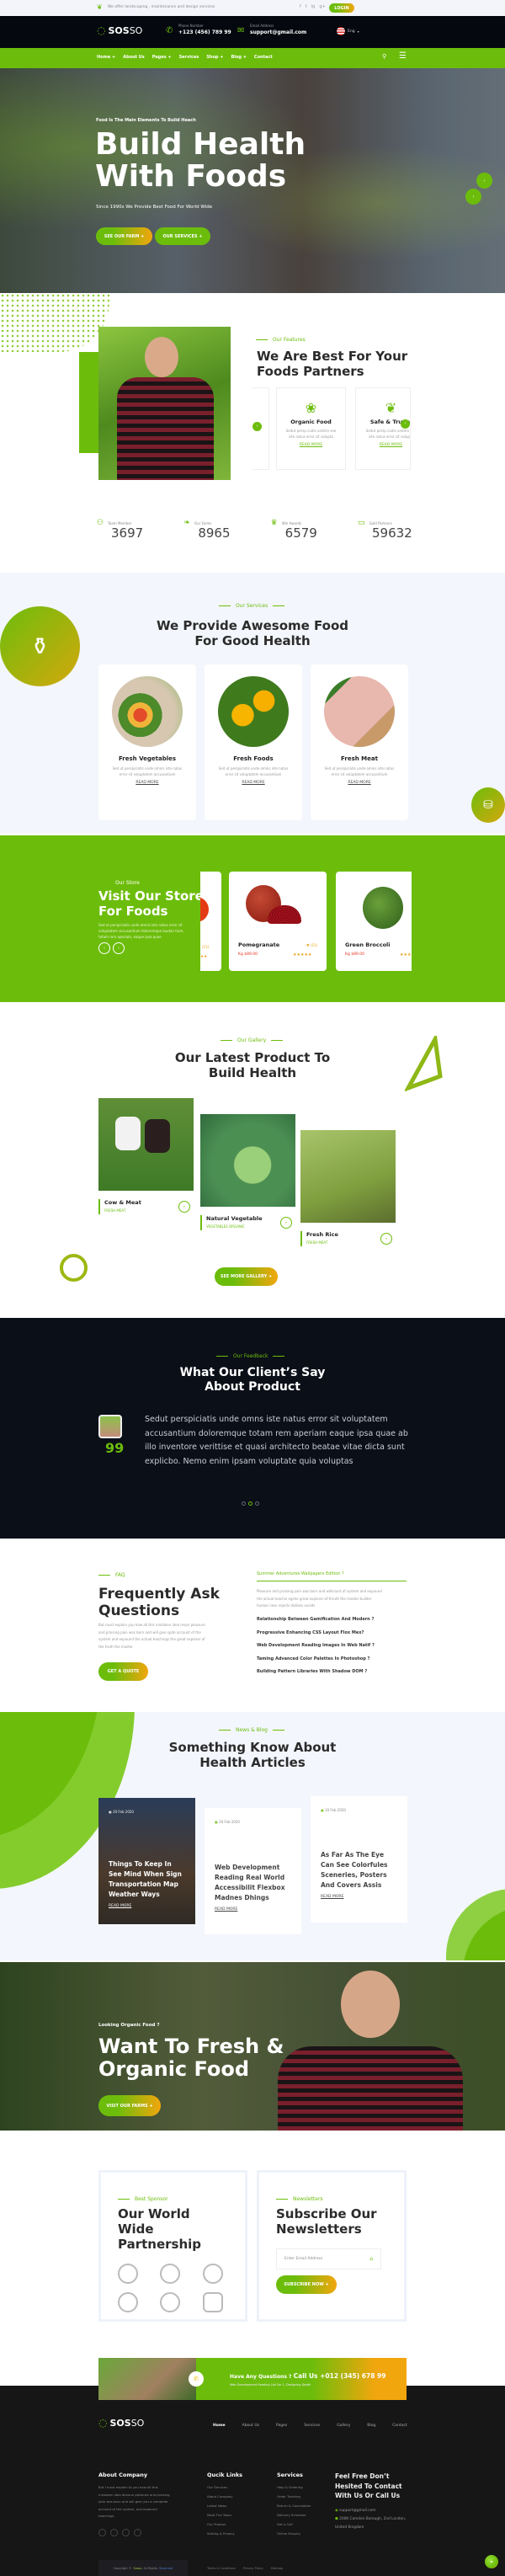 The height and width of the screenshot is (2576, 505). I want to click on footer-nav-blog: Blog, so click(371, 2426).